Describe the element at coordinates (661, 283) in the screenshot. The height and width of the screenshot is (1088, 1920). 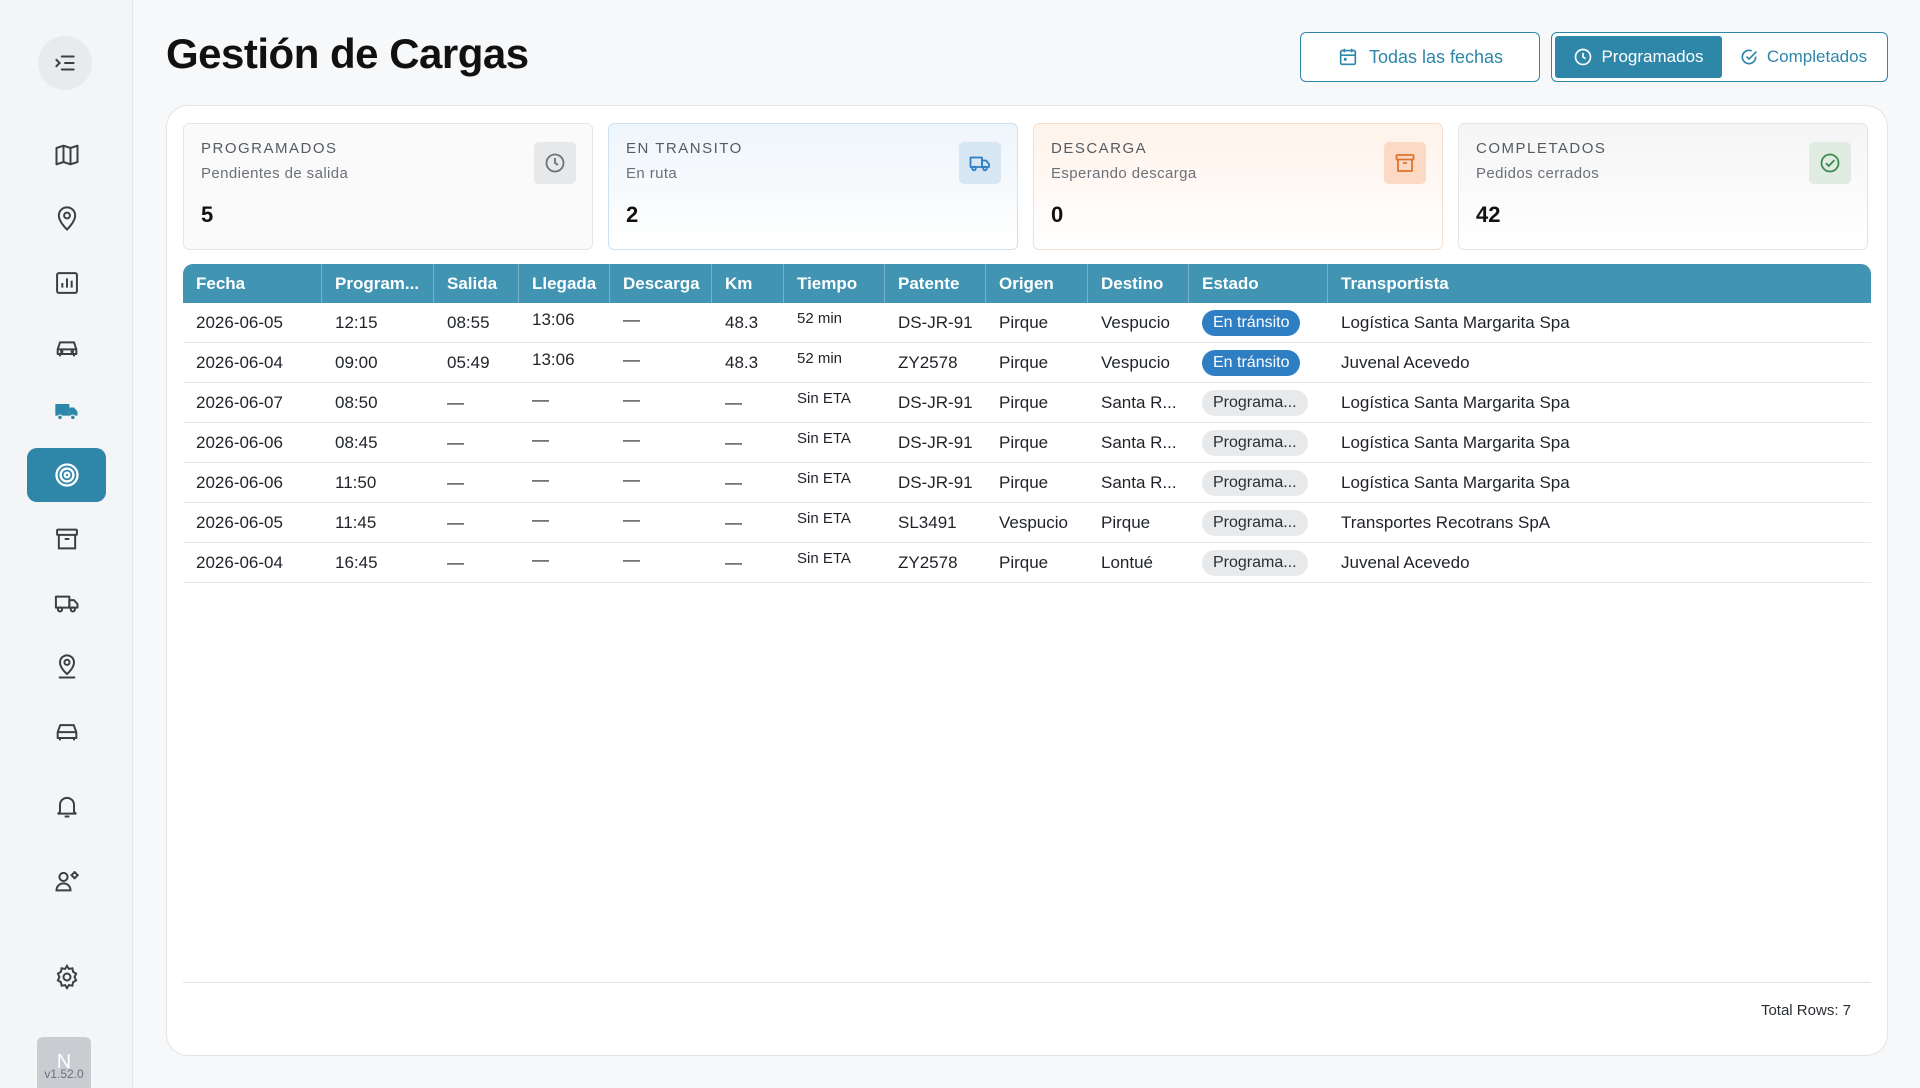
I see `column-header: Descarga` at that location.